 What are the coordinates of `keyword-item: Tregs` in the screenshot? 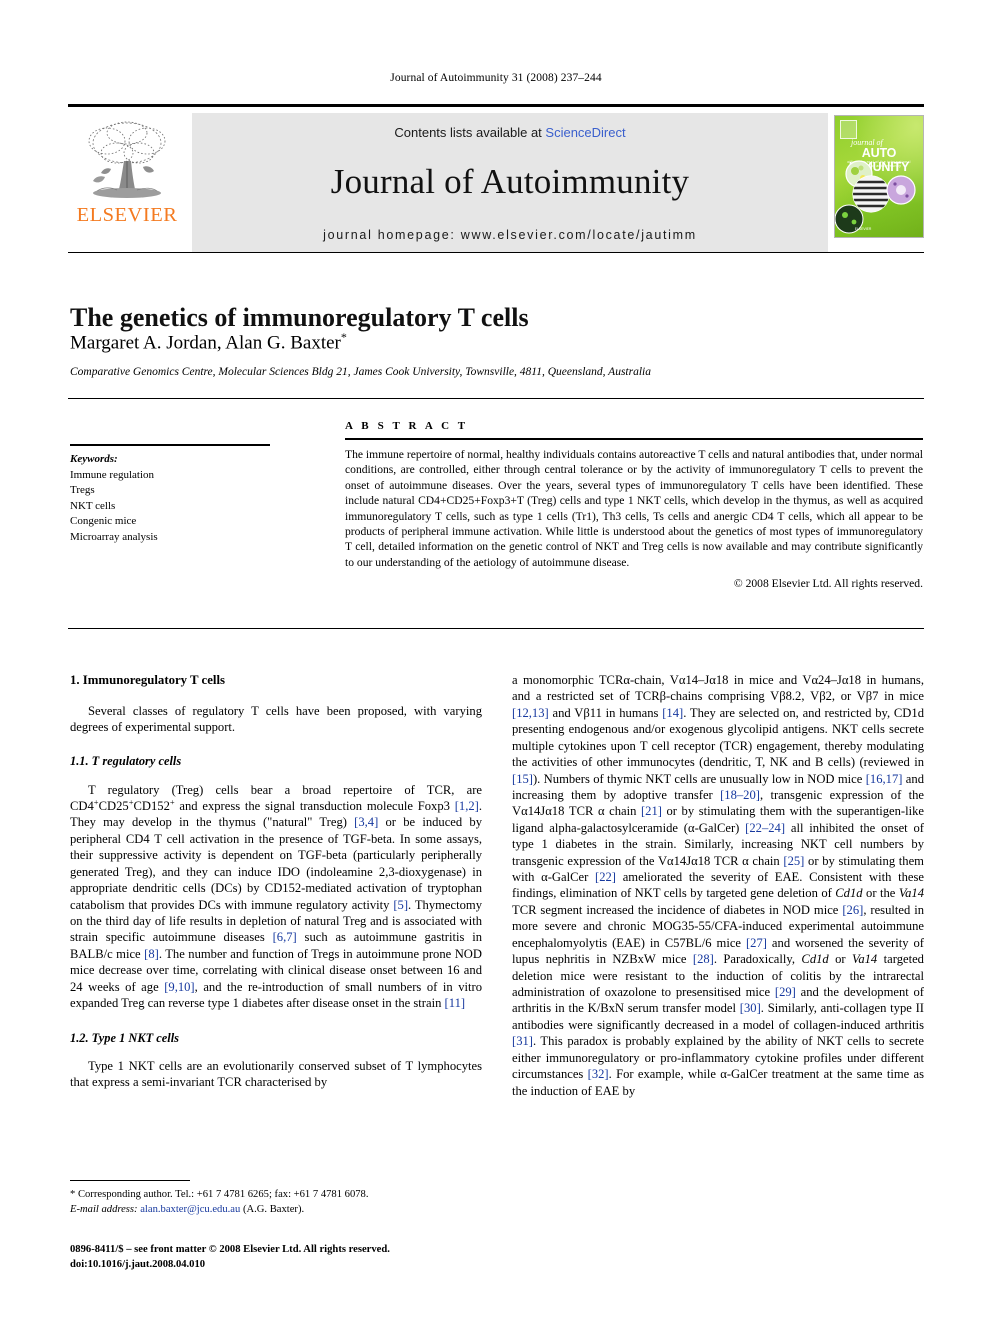 It's located at (82, 490).